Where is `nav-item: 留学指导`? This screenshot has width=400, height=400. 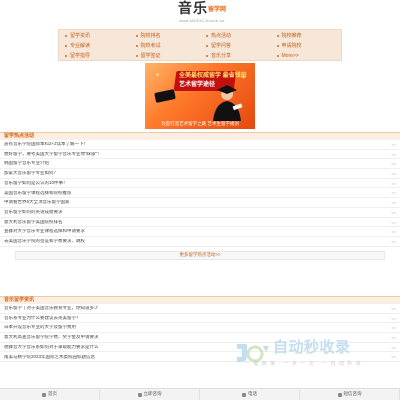 nav-item: 留学指导 is located at coordinates (94, 56).